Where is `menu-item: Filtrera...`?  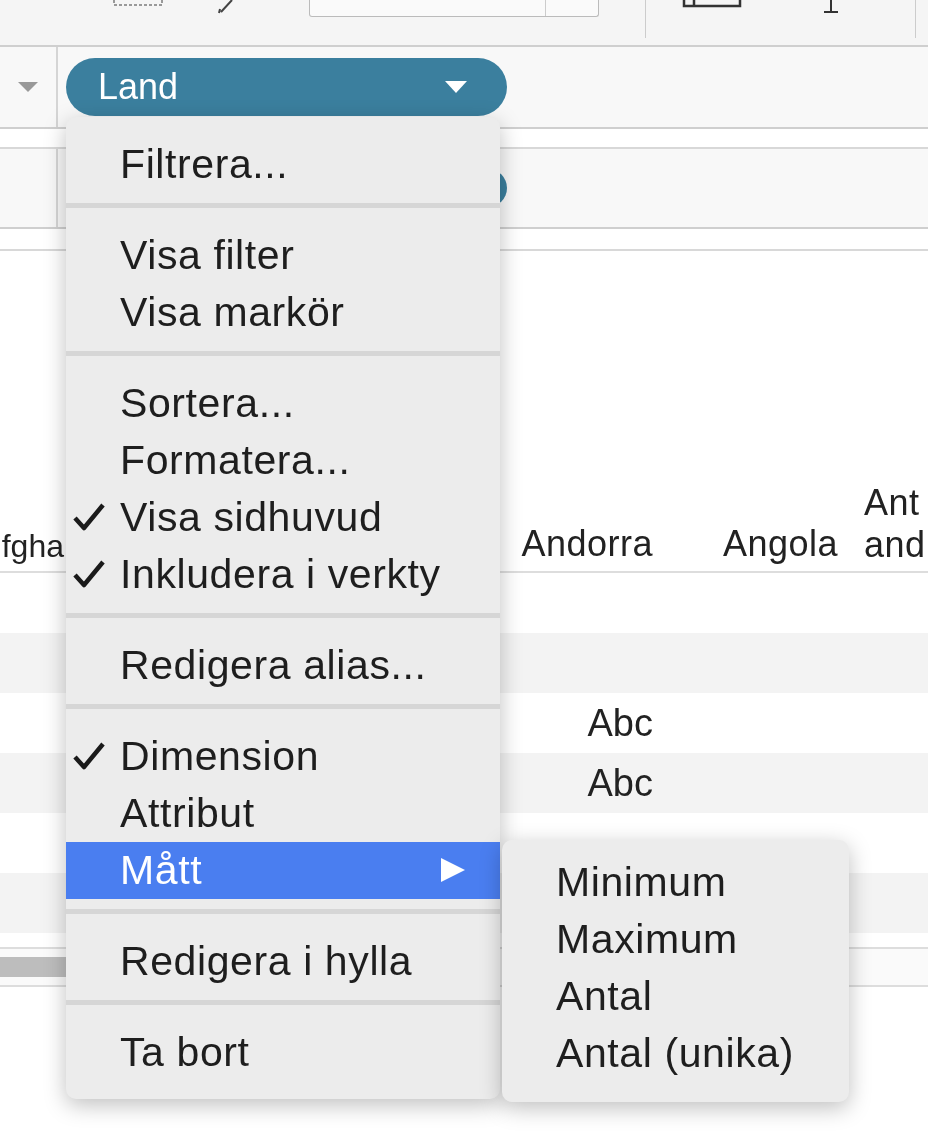 menu-item: Filtrera... is located at coordinates (283, 164).